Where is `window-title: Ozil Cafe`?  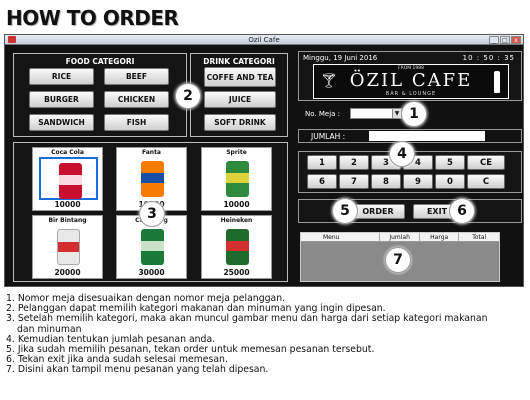
window-title: Ozil Cafe is located at coordinates (264, 40).